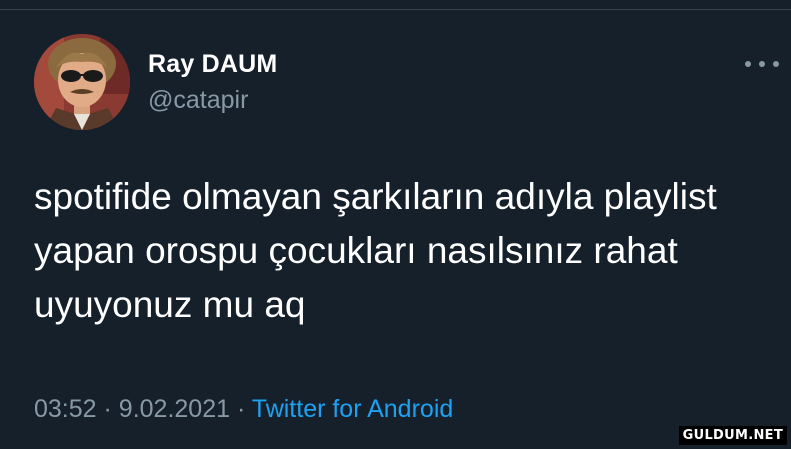  Describe the element at coordinates (212, 64) in the screenshot. I see `author-name: Ray DAUM` at that location.